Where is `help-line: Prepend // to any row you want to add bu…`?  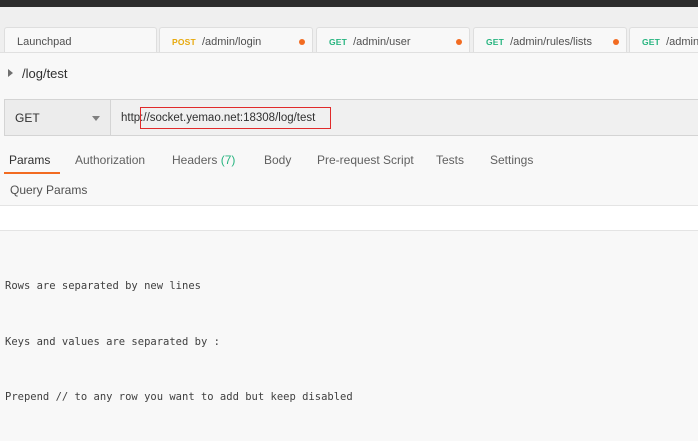
help-line: Prepend // to any row you want to add bu… is located at coordinates (179, 397).